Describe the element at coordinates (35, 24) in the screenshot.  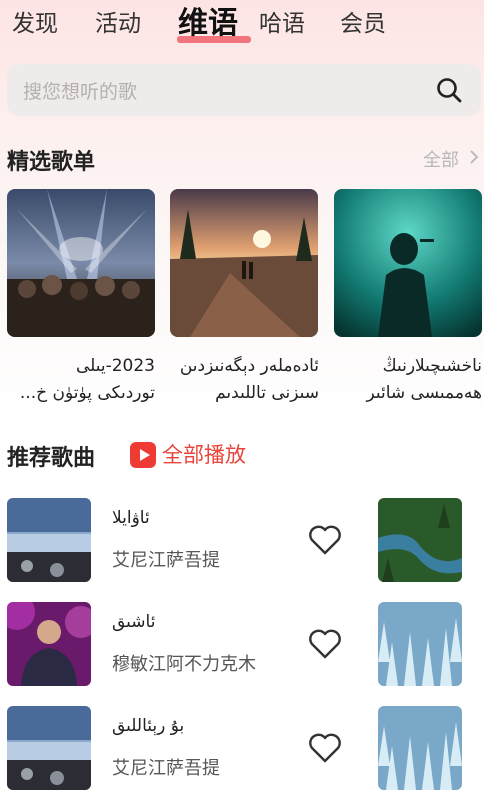
I see `tab-discover: 发现` at that location.